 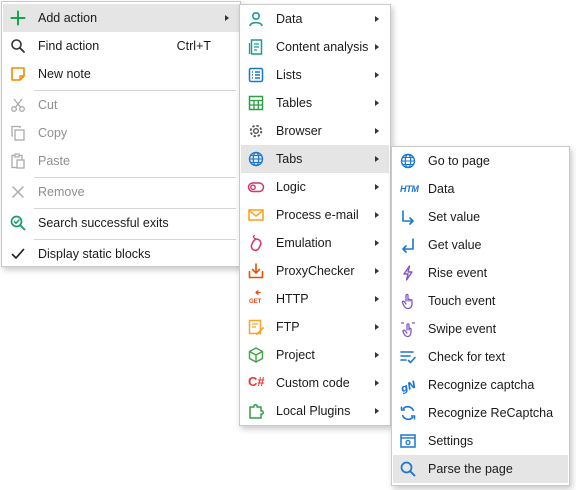 I want to click on menu-item-label: Project, so click(x=295, y=355).